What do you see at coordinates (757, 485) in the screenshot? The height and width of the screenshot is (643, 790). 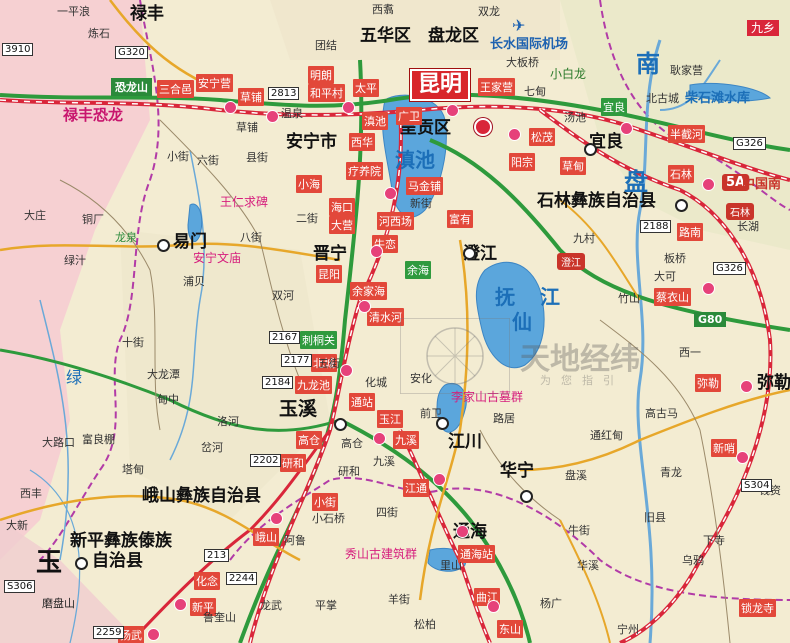 I see `route-s304: S304` at bounding box center [757, 485].